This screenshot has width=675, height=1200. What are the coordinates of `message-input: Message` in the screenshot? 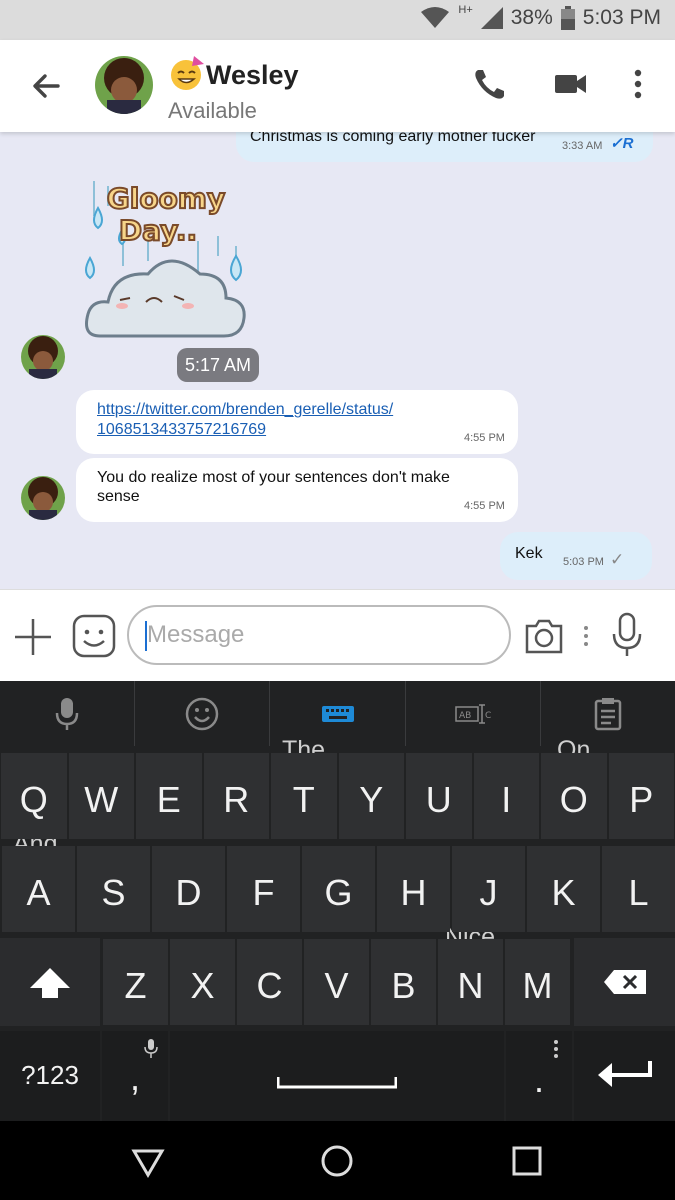 It's located at (319, 635).